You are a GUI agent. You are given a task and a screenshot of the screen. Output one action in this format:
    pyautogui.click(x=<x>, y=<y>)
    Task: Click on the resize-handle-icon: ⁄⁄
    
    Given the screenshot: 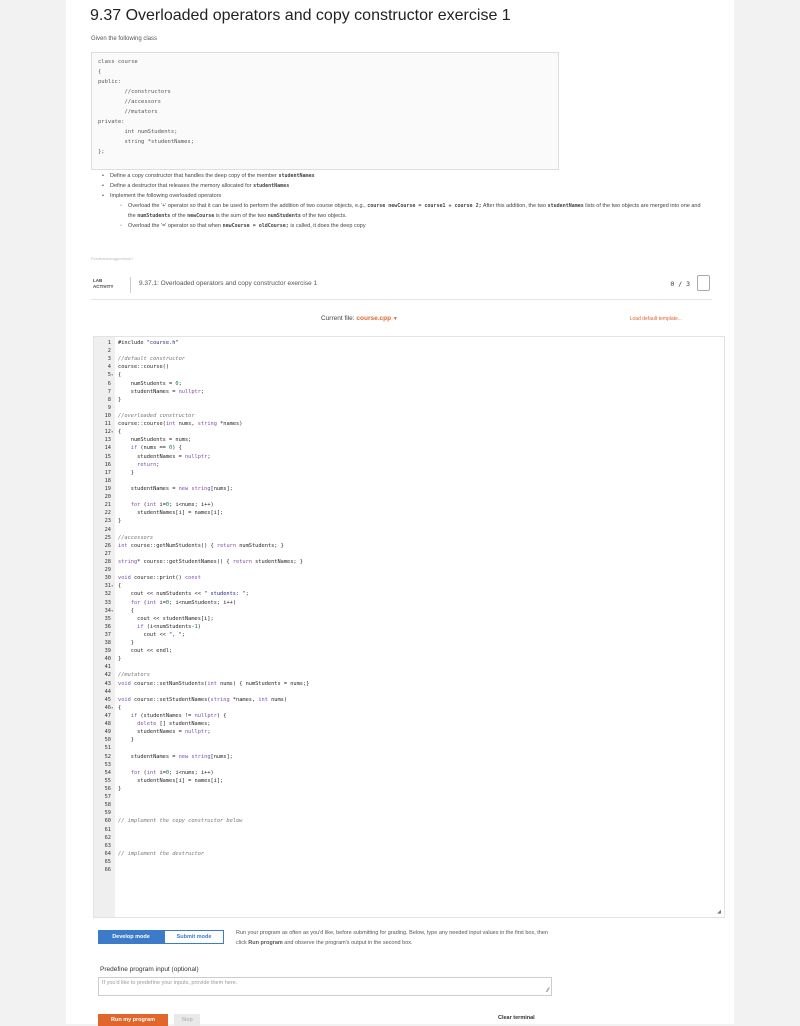 What is the action you would take?
    pyautogui.click(x=548, y=991)
    